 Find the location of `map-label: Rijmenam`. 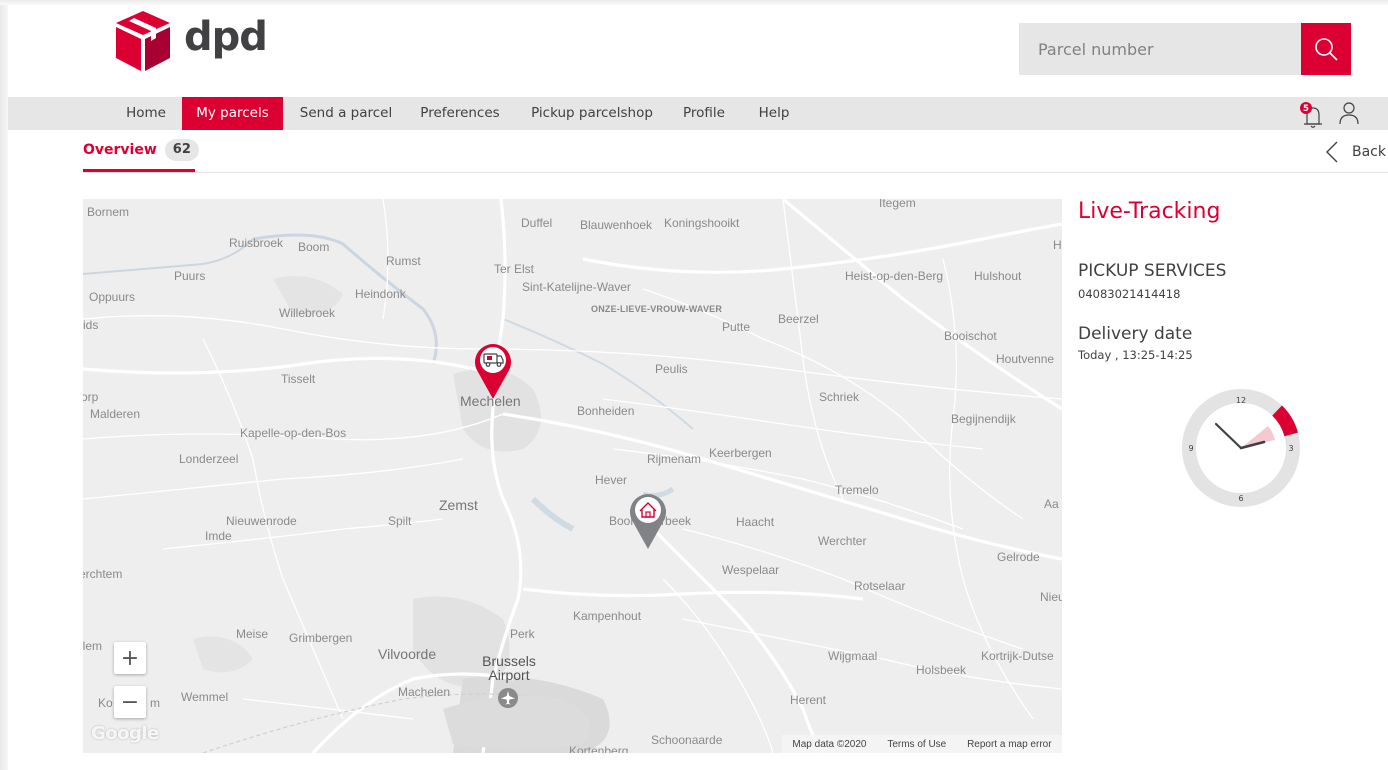

map-label: Rijmenam is located at coordinates (674, 459).